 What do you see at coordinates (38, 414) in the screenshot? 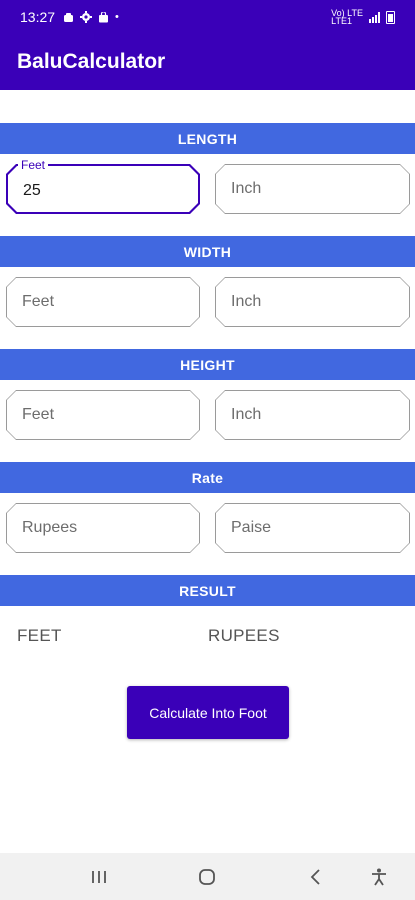
I see `height-feet-placeholder: Feet` at bounding box center [38, 414].